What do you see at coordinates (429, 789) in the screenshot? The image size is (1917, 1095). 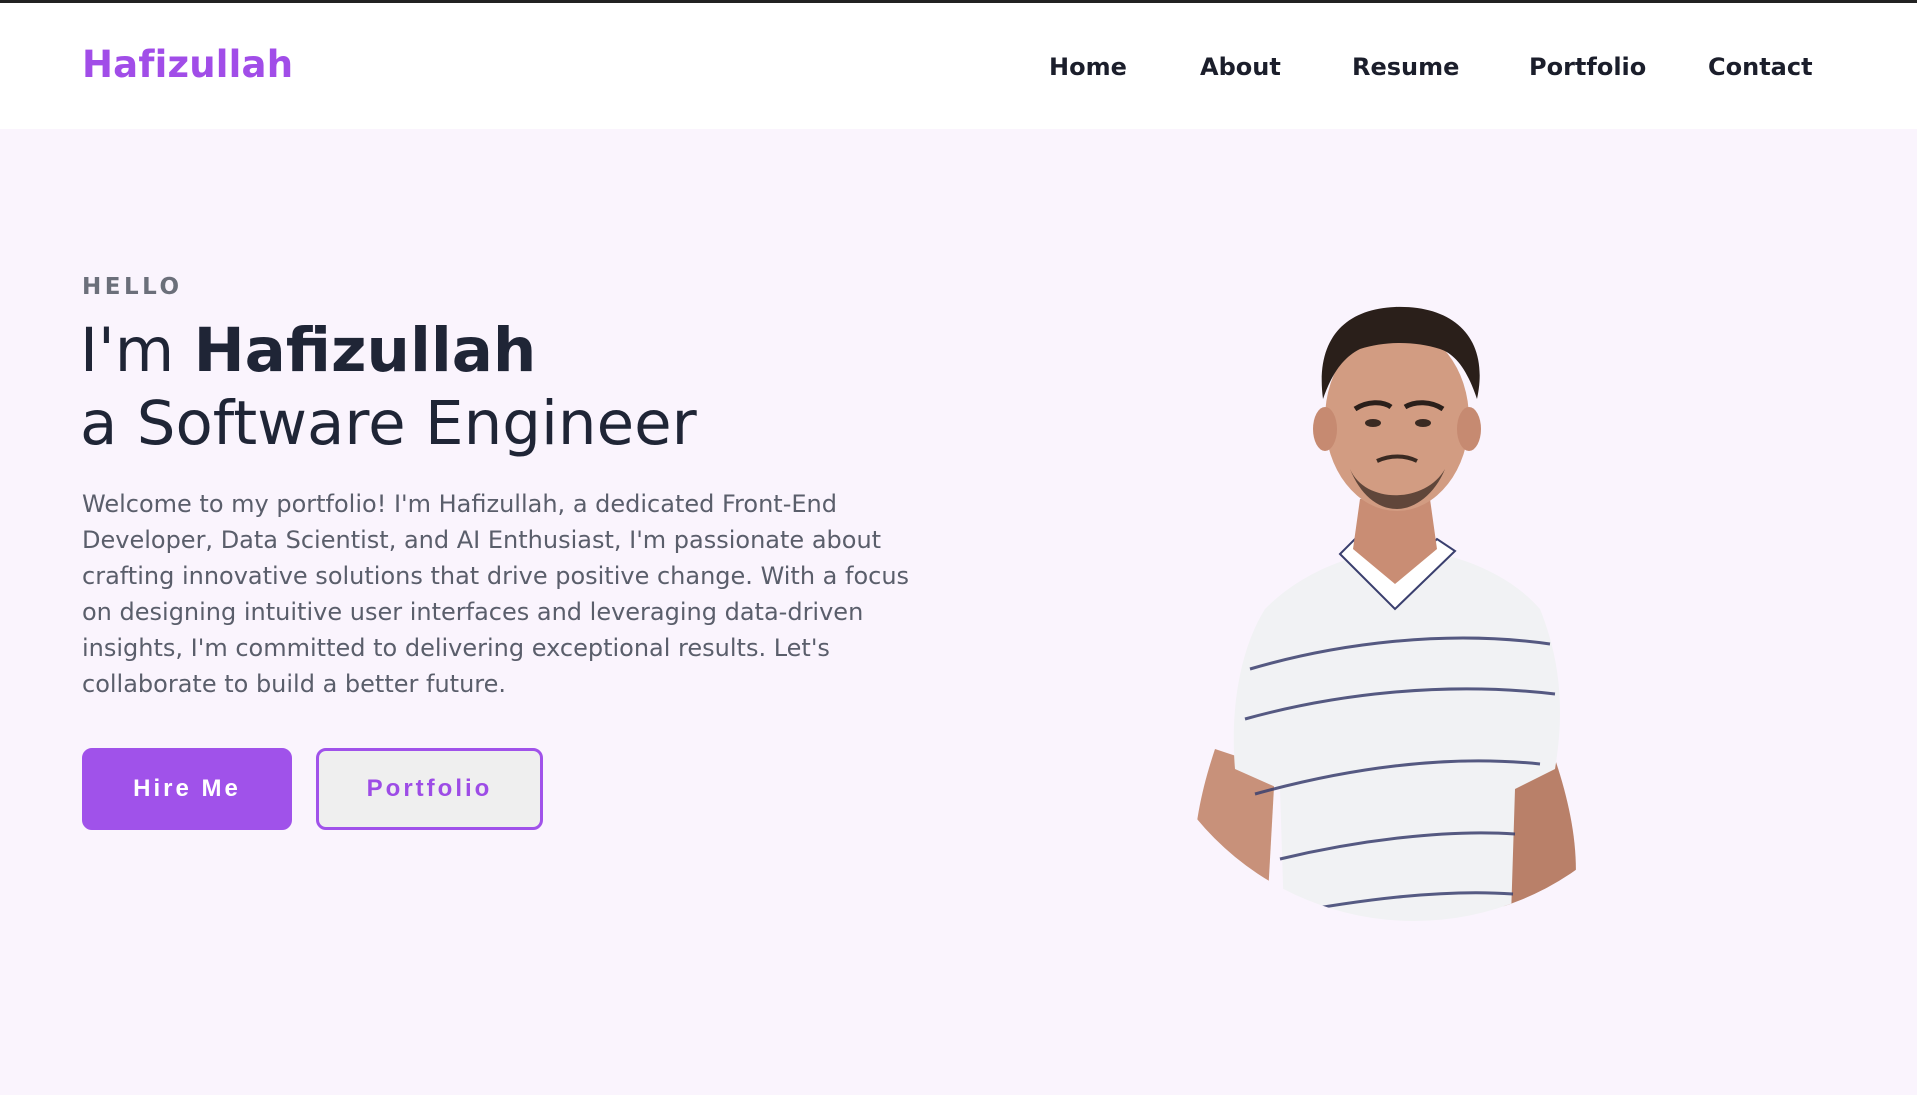 I see `portfolio-button: Portfolio` at bounding box center [429, 789].